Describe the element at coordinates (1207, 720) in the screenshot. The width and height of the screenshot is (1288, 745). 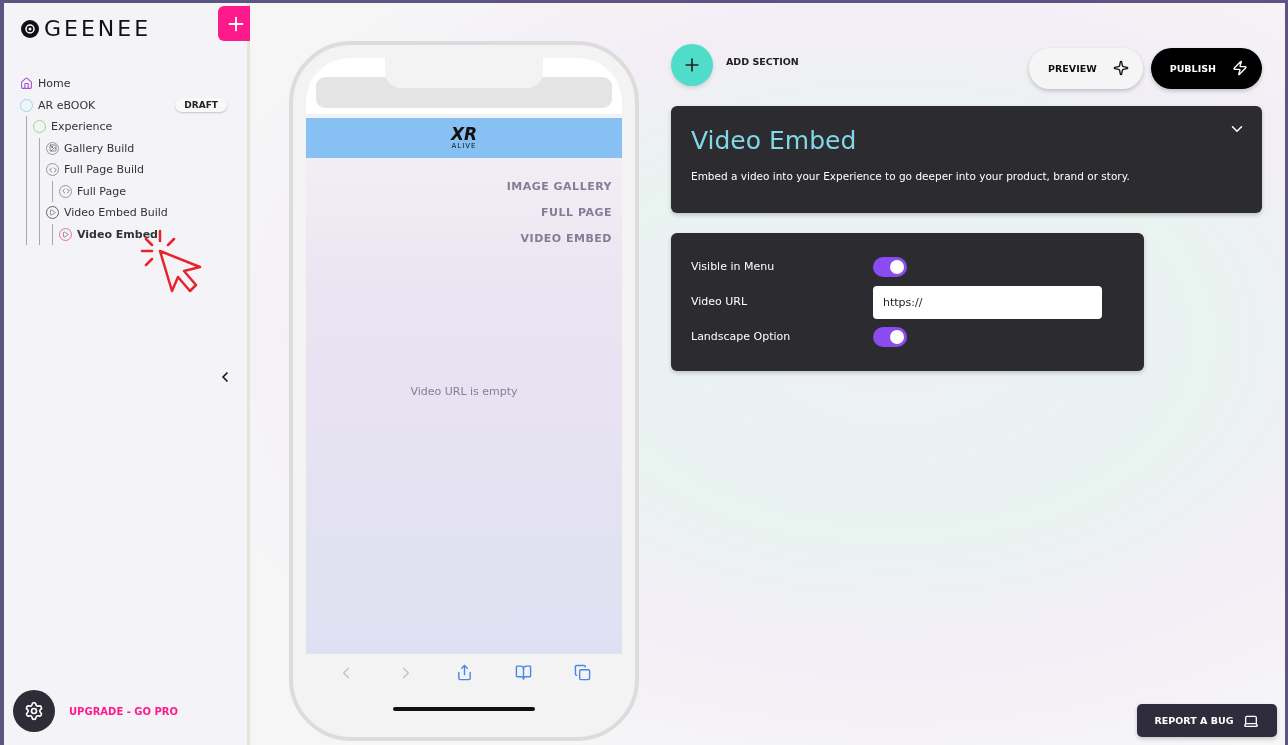
I see `report-bug-button: REPORT A BUG` at that location.